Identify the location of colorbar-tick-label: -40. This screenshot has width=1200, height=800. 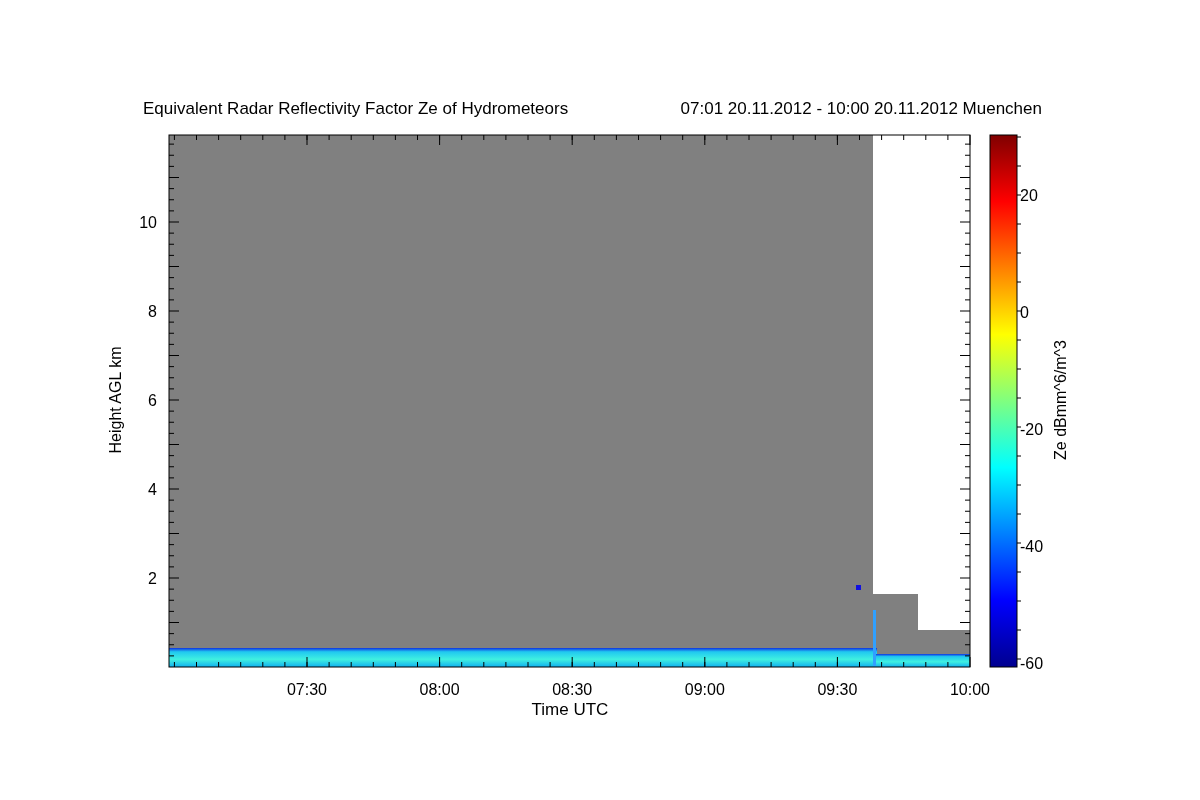
(1032, 546).